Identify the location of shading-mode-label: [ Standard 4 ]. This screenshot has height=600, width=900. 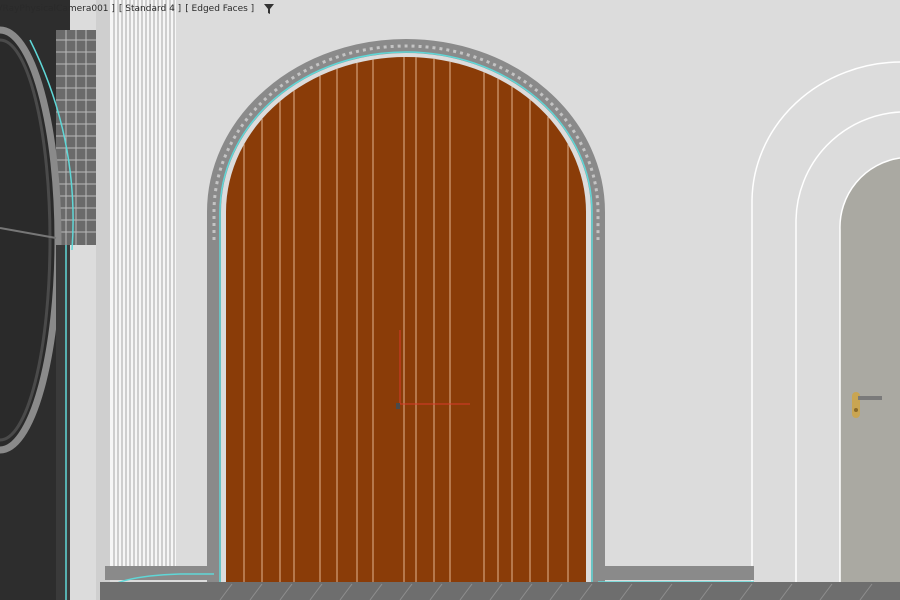
(150, 9).